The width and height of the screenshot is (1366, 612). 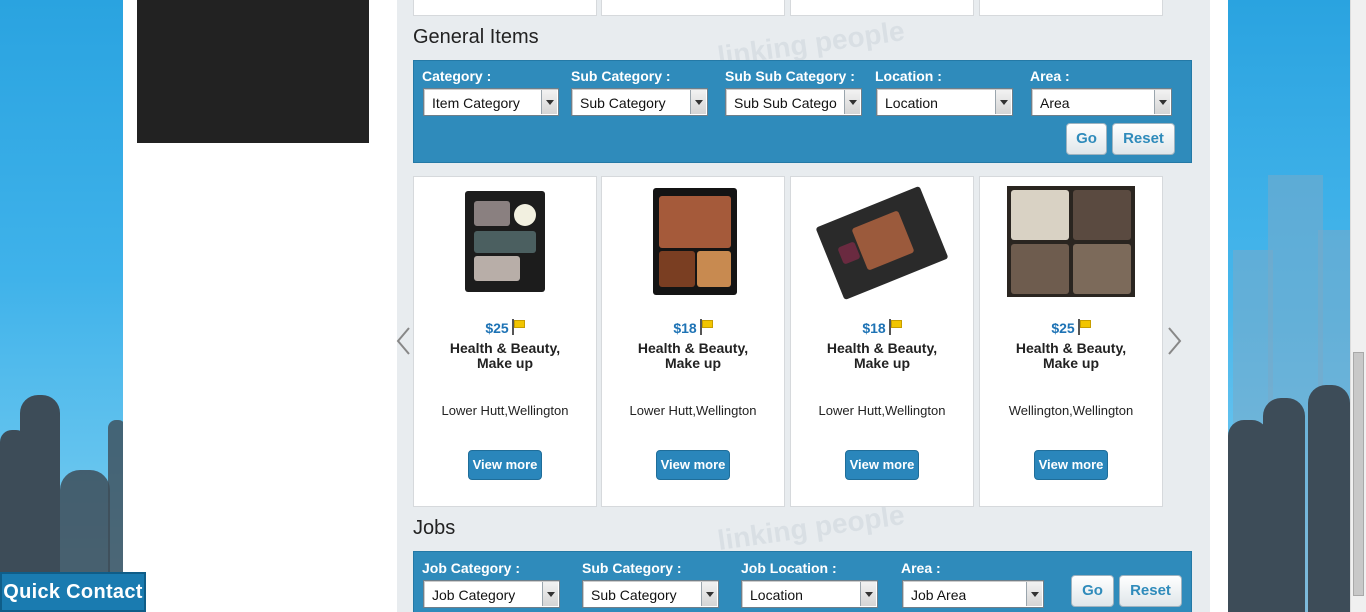 I want to click on product-location: Wellington,Wellington, so click(x=1071, y=410).